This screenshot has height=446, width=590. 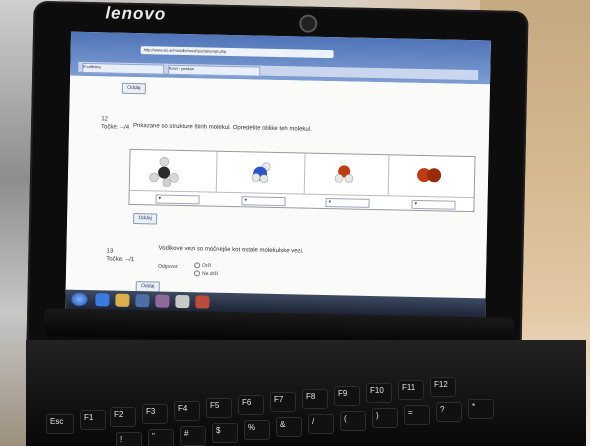 What do you see at coordinates (379, 393) in the screenshot?
I see `keyboard-key: F10` at bounding box center [379, 393].